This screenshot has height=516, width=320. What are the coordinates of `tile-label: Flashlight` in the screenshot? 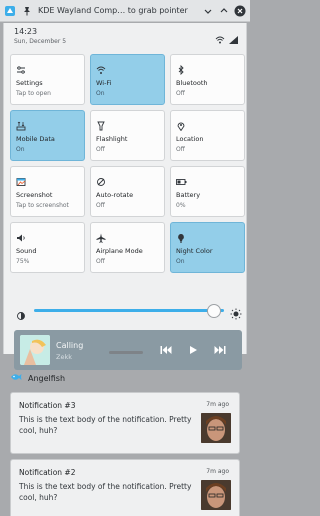 It's located at (112, 139).